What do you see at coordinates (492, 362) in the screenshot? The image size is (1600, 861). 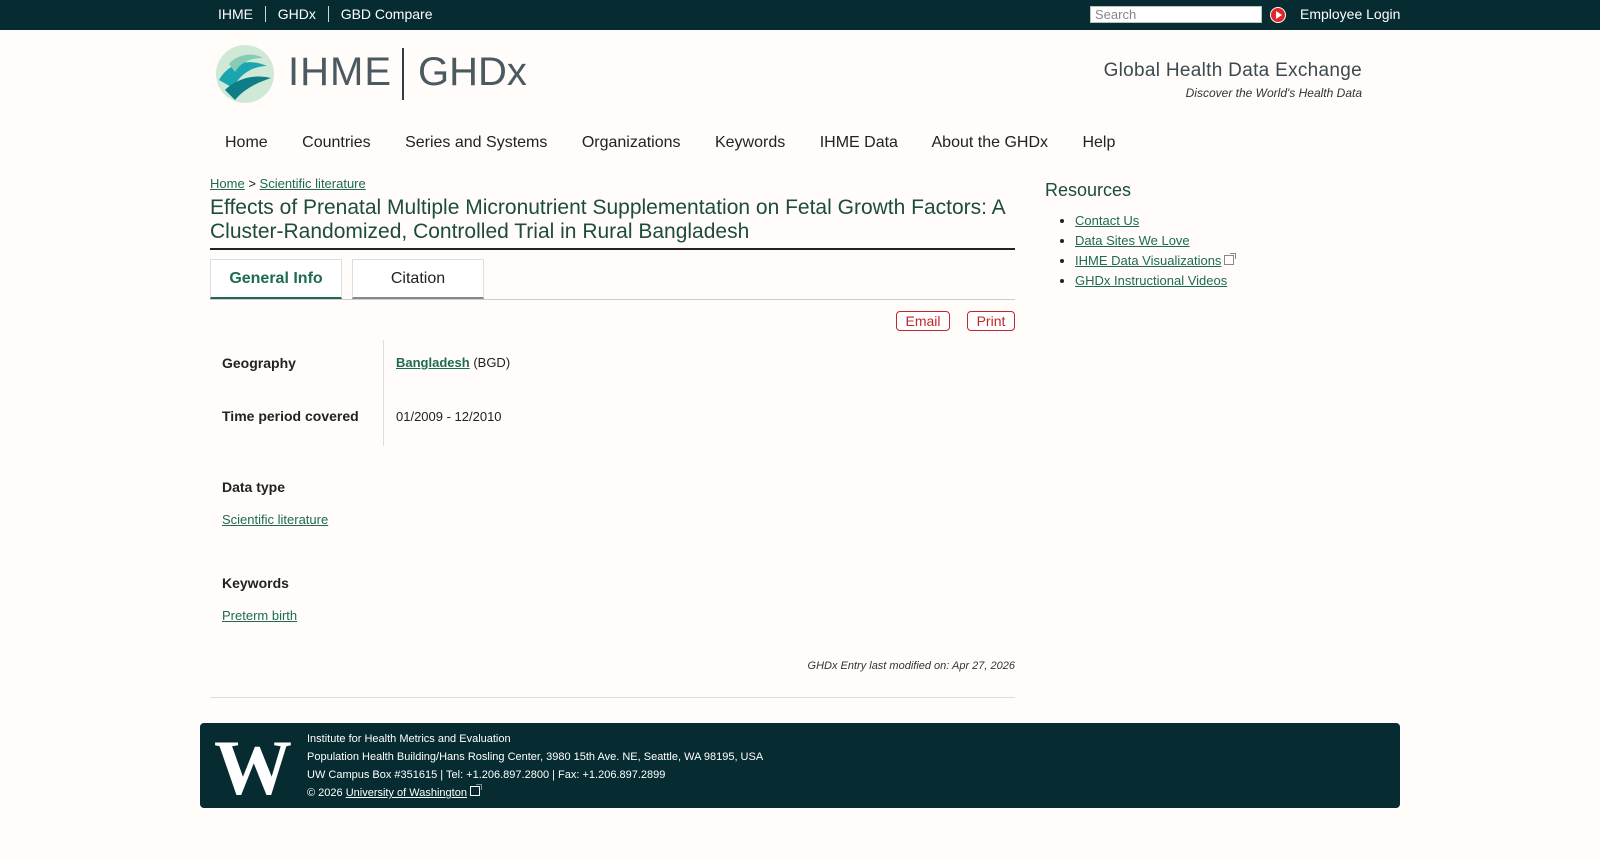 I see `geography-code: (BGD)` at bounding box center [492, 362].